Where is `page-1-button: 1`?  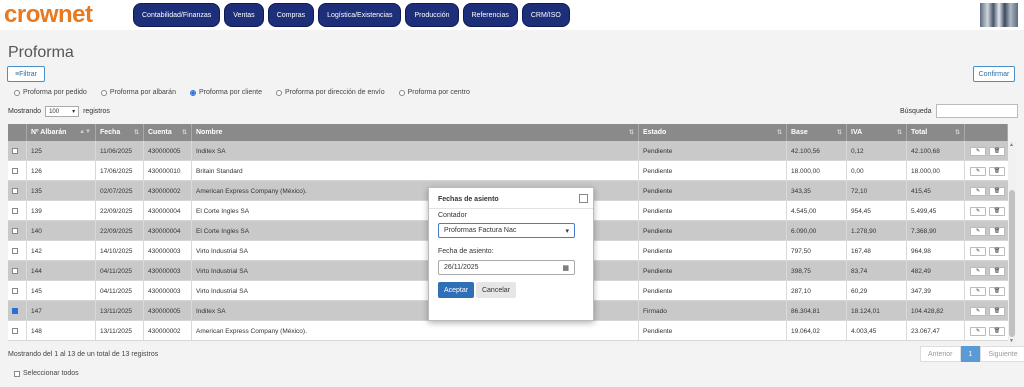
page-1-button: 1 is located at coordinates (970, 354).